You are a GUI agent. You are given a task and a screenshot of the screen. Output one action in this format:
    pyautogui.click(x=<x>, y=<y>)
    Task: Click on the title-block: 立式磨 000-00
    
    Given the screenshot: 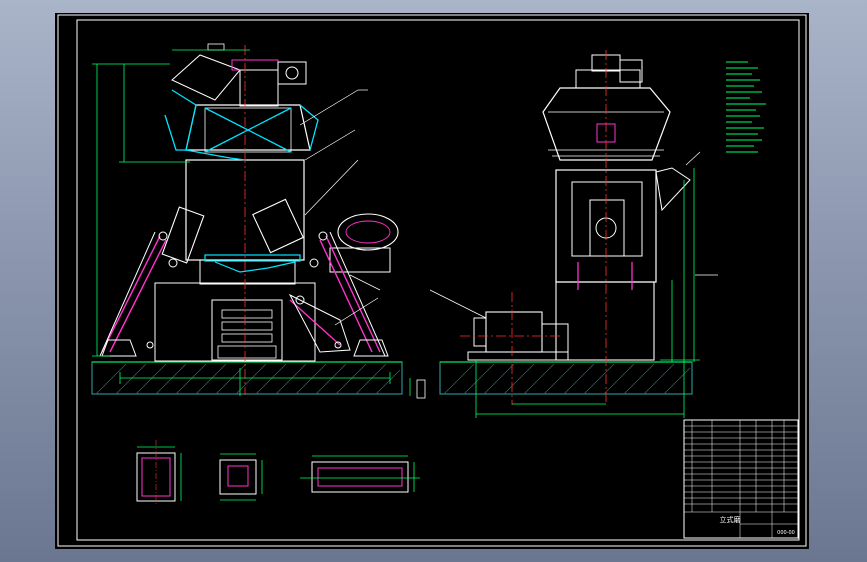 What is the action you would take?
    pyautogui.click(x=741, y=479)
    